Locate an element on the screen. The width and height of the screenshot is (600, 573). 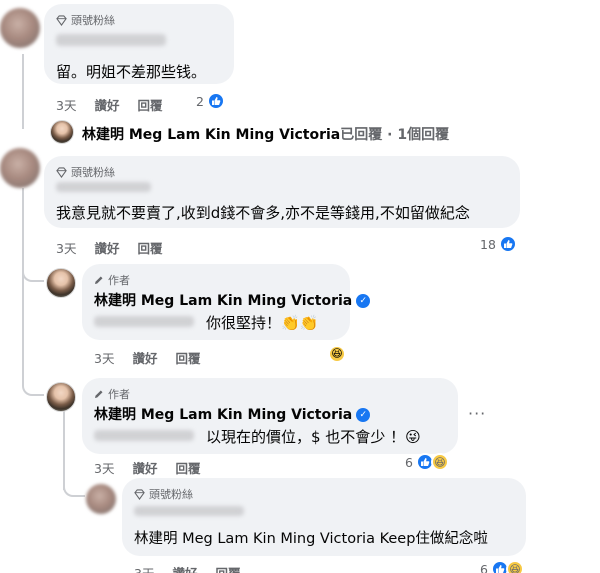
comment-text: 留。明姐不差那些钱。 is located at coordinates (131, 72).